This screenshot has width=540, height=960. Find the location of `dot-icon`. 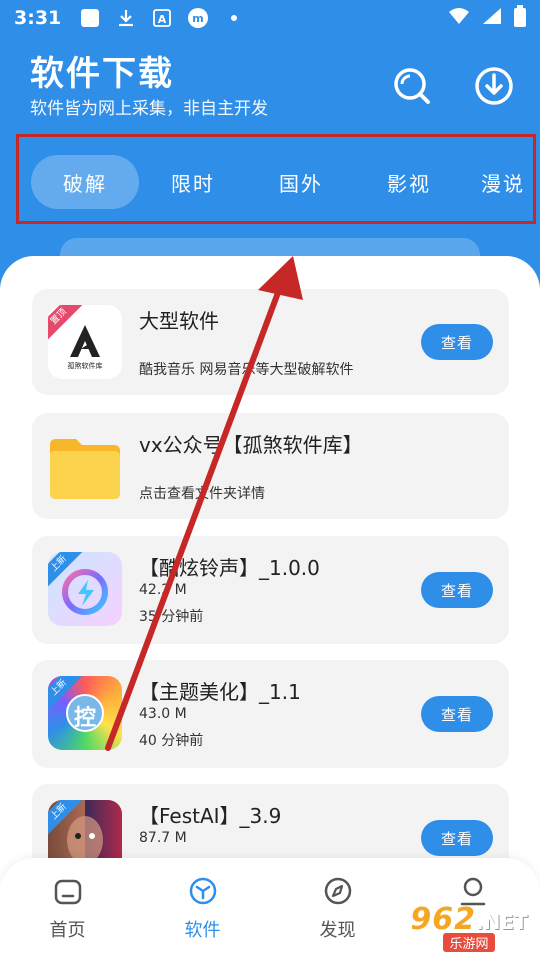

dot-icon is located at coordinates (234, 18).